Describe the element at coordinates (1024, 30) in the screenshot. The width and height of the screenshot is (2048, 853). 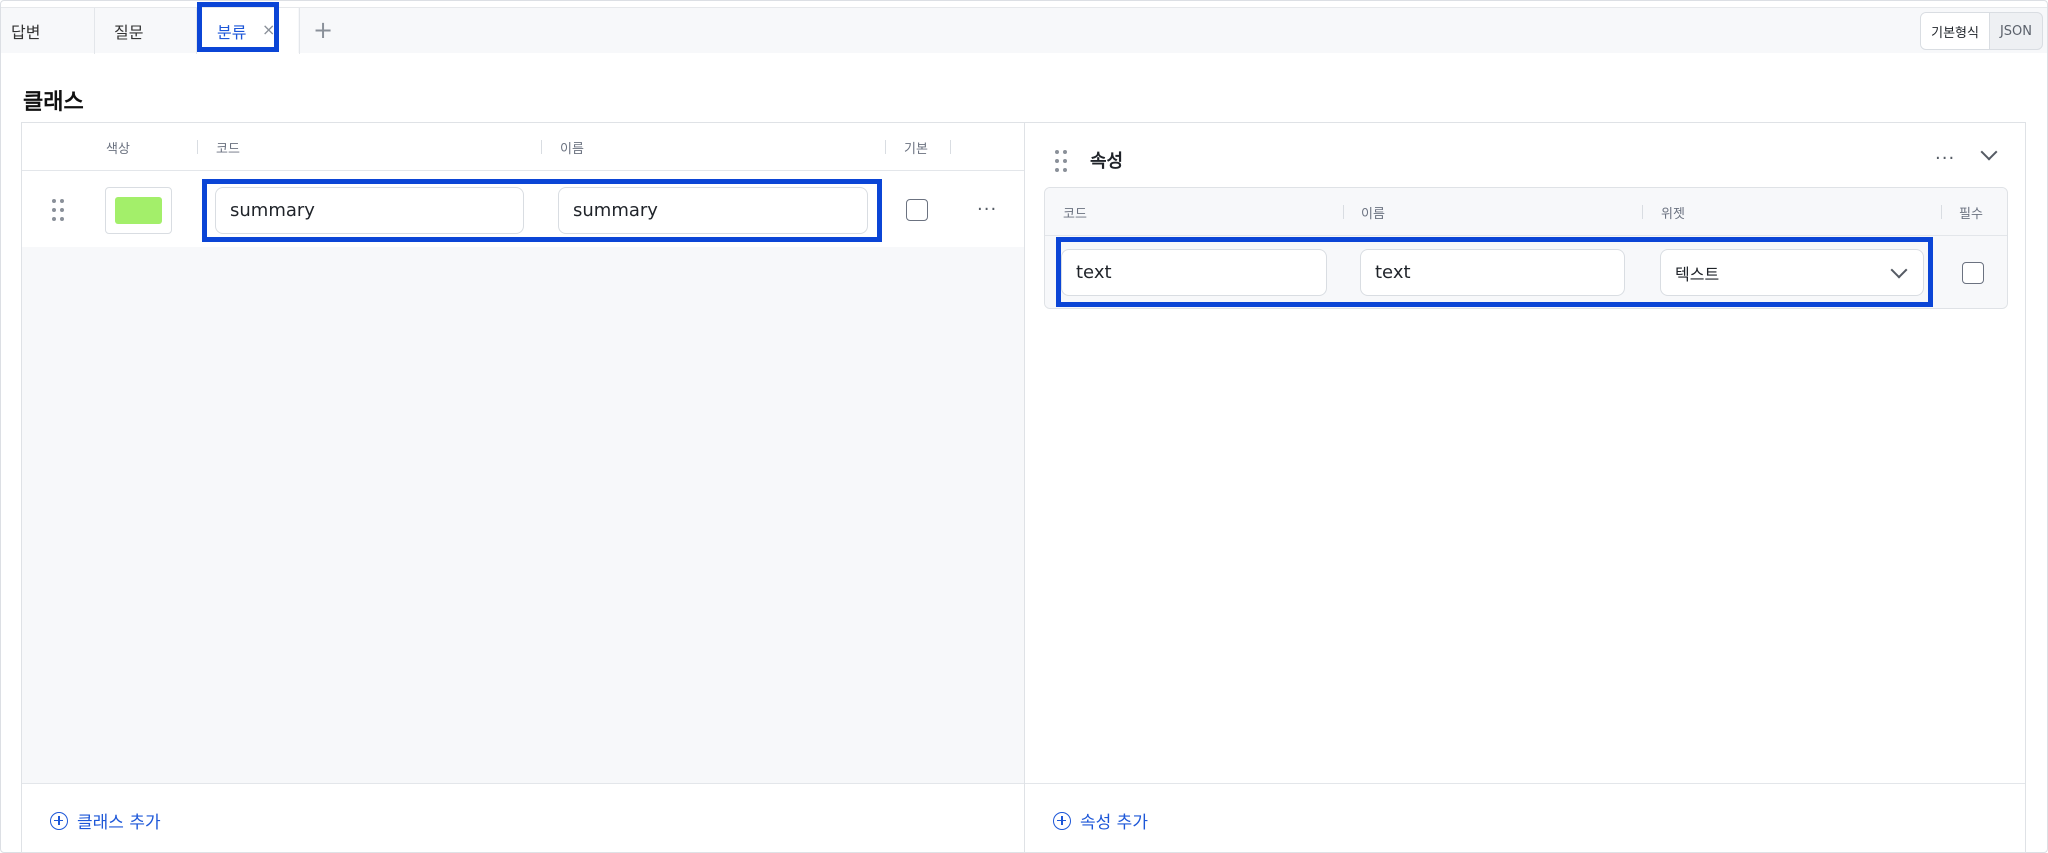
I see `tab-bar: 답변 질문 분류 × + 기본형식 JSON` at that location.